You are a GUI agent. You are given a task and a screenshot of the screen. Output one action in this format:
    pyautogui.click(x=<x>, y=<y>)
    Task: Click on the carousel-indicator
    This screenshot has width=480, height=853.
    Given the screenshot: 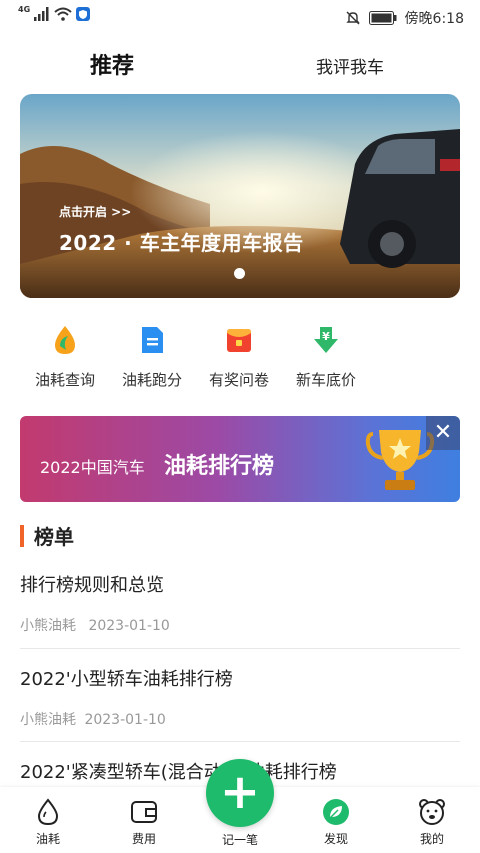 What is the action you would take?
    pyautogui.click(x=239, y=273)
    